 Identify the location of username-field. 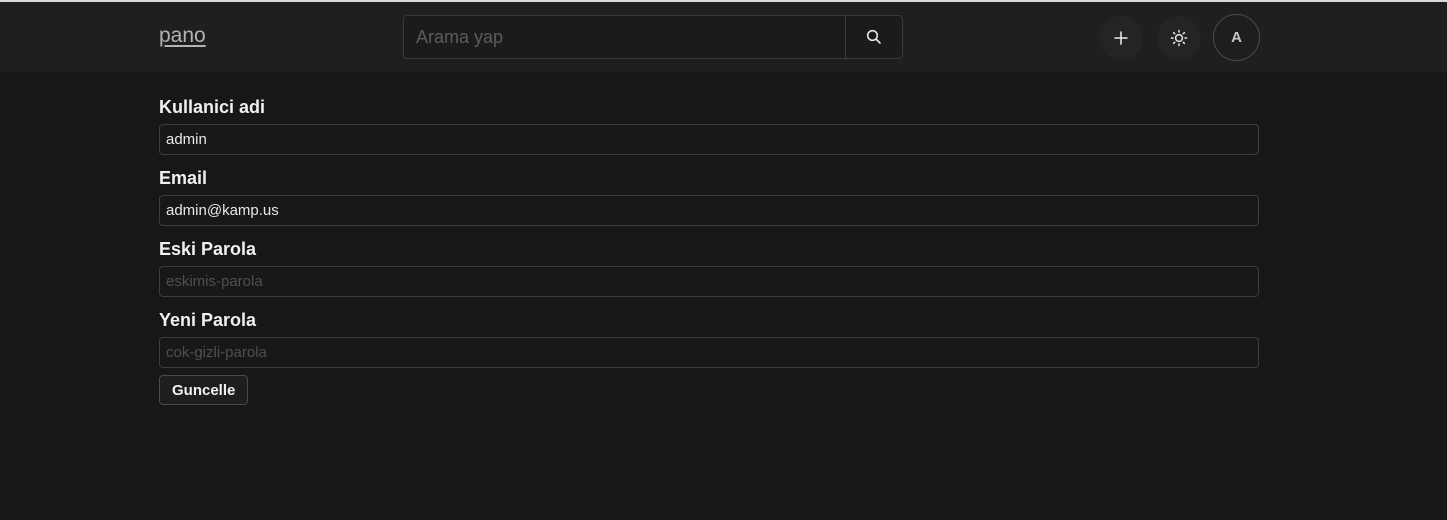
(709, 139).